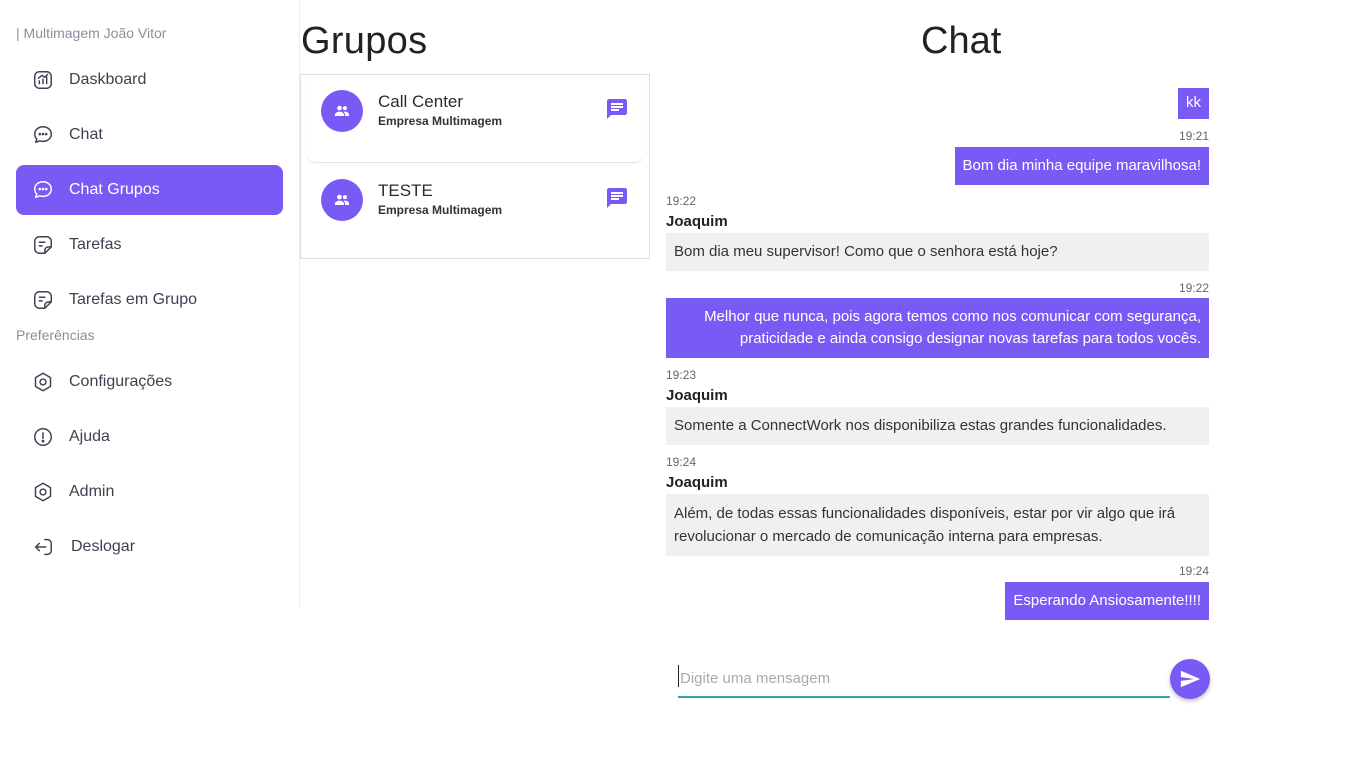 This screenshot has width=1366, height=768. Describe the element at coordinates (55, 335) in the screenshot. I see `preferences-section-label: Preferências` at that location.